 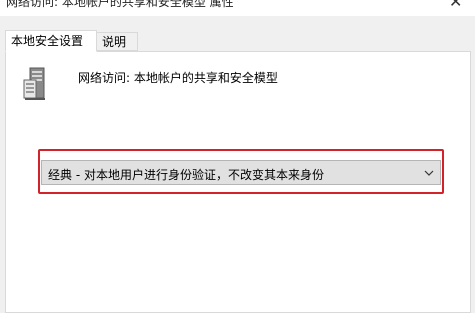 I want to click on tab-label: 本地安全设置, so click(x=47, y=41).